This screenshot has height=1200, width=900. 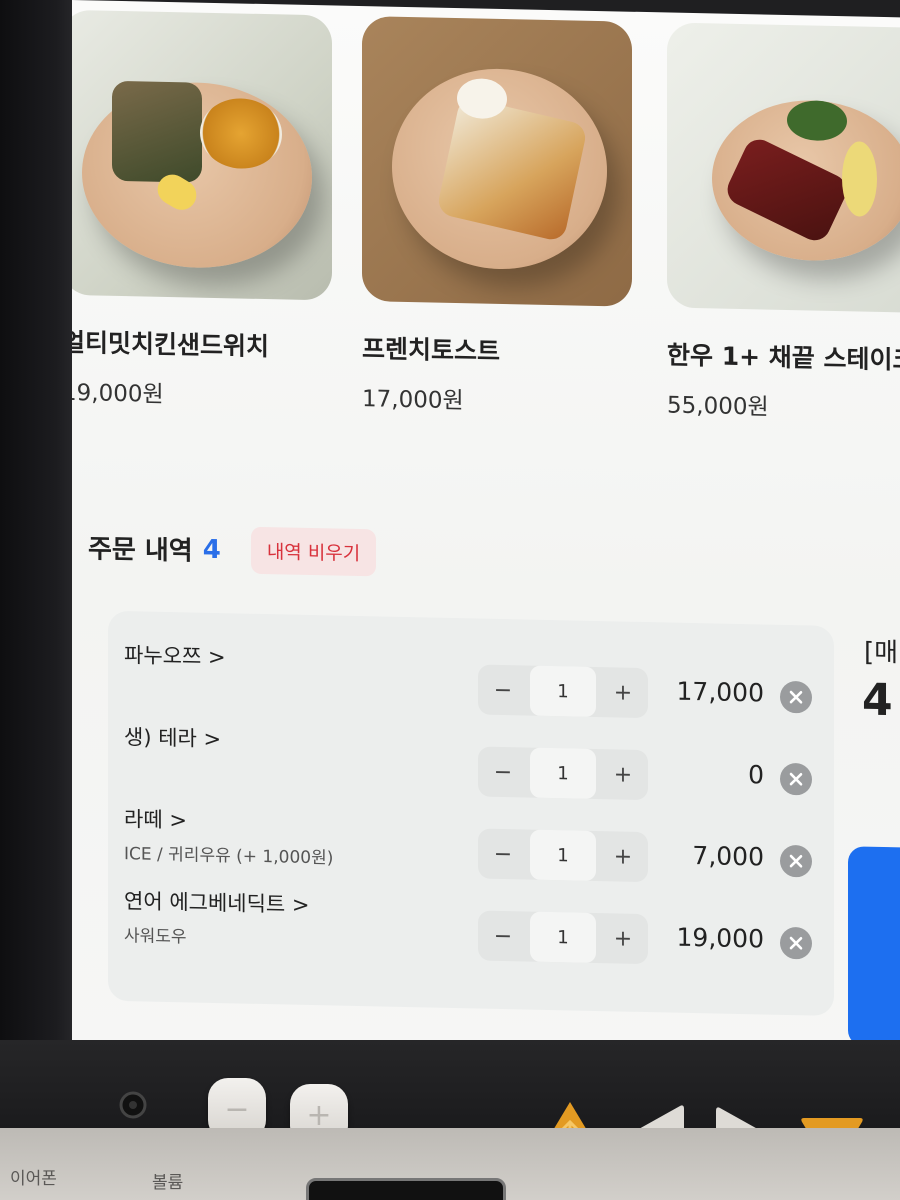 What do you see at coordinates (471, 686) in the screenshot?
I see `order-row: 파누오쯔 > − 1 + 17,000` at bounding box center [471, 686].